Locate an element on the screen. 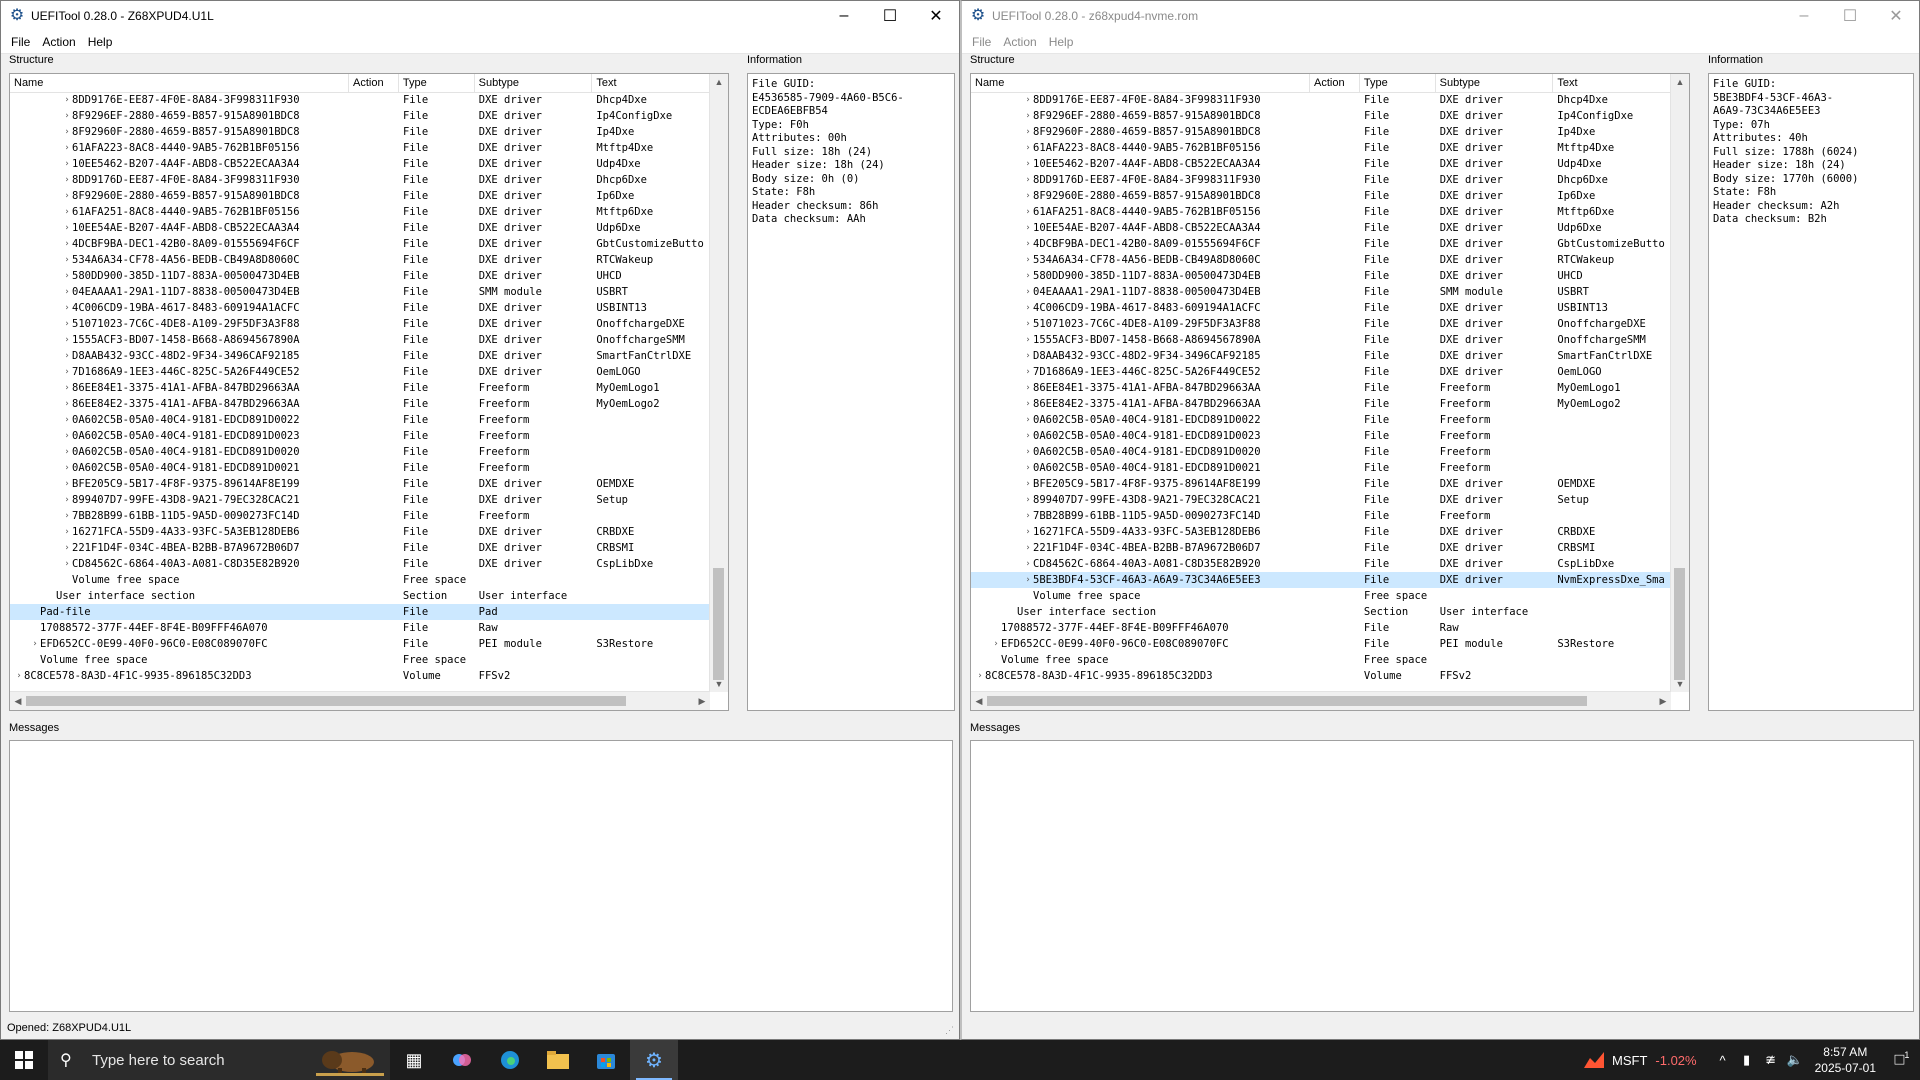 Image resolution: width=1920 pixels, height=1080 pixels. notification-center-button: □1 is located at coordinates (1902, 1059).